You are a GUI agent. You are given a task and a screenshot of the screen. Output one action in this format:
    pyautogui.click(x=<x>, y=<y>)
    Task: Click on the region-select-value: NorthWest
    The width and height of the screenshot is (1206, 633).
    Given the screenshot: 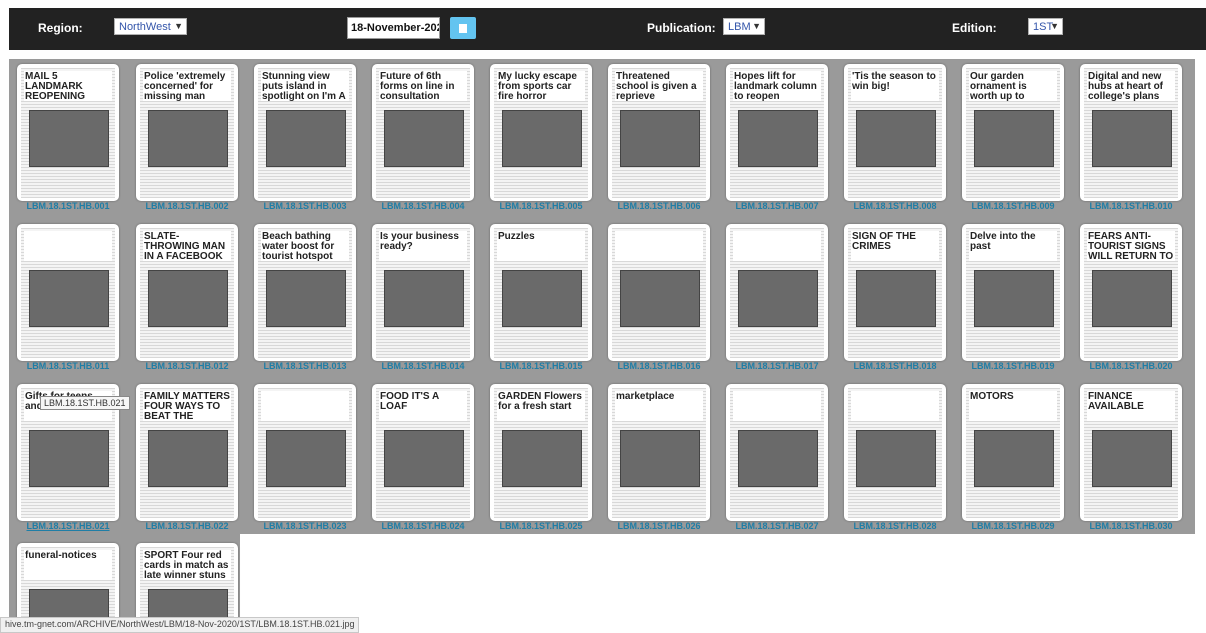 What is the action you would take?
    pyautogui.click(x=145, y=27)
    